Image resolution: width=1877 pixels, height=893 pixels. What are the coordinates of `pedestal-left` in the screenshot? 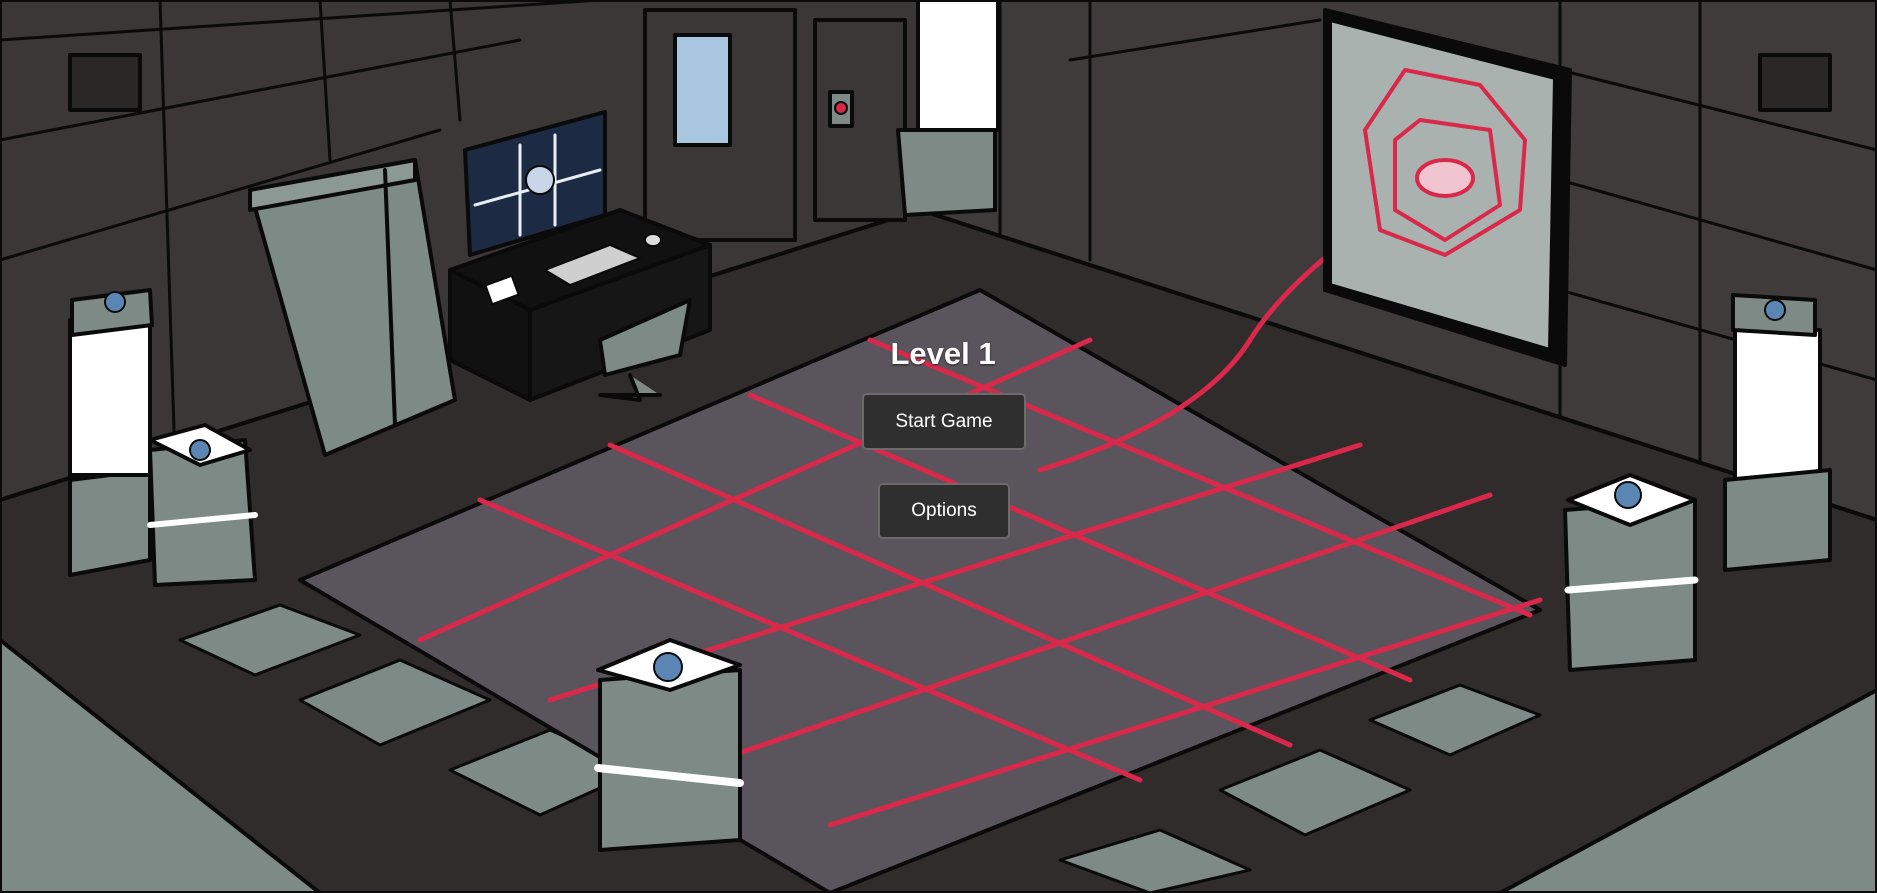 It's located at (202, 505).